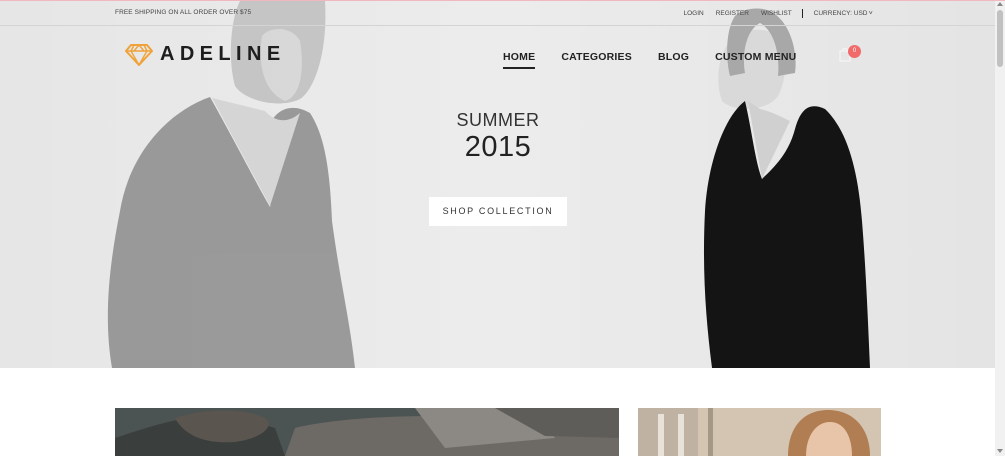 The width and height of the screenshot is (1005, 456). Describe the element at coordinates (1000, 228) in the screenshot. I see `page-scrollbar` at that location.